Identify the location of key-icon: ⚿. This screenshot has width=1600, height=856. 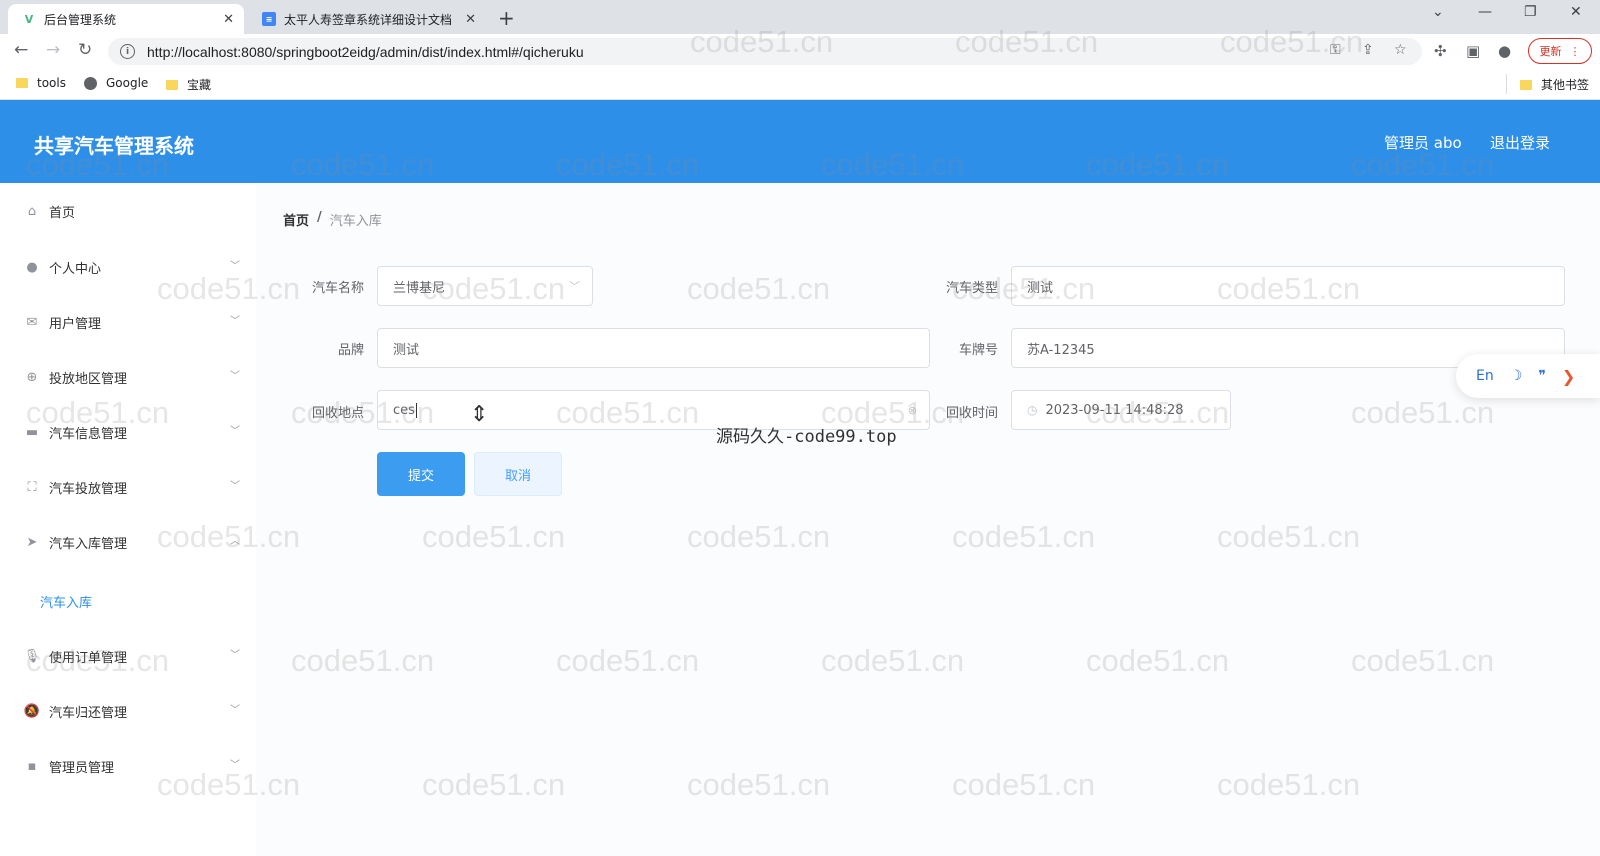
(1335, 50).